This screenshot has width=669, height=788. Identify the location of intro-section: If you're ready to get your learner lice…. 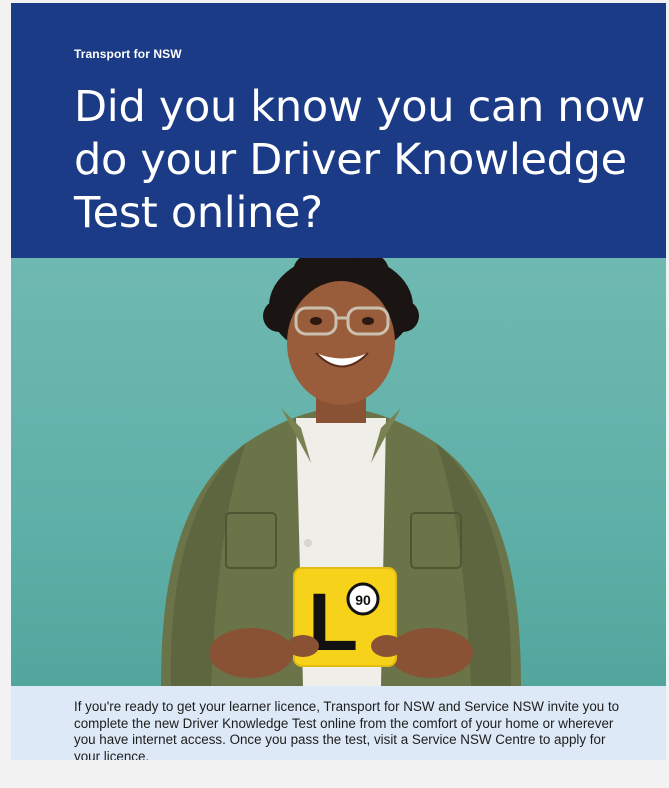
(338, 723).